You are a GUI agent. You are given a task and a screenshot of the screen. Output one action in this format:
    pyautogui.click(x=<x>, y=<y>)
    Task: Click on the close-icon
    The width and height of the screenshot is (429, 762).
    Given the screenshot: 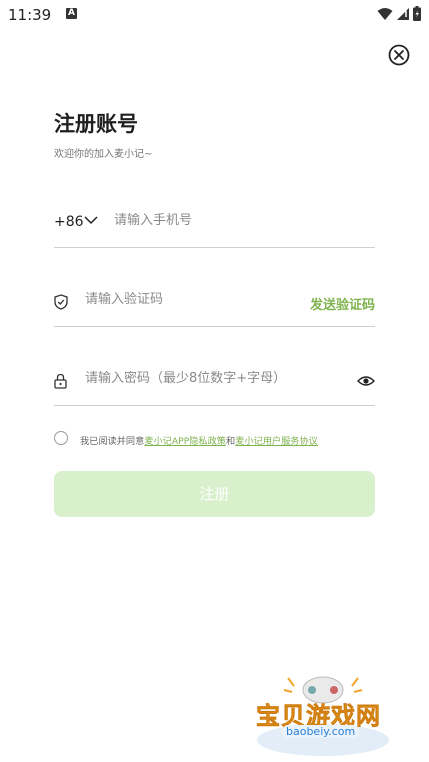 What is the action you would take?
    pyautogui.click(x=399, y=55)
    